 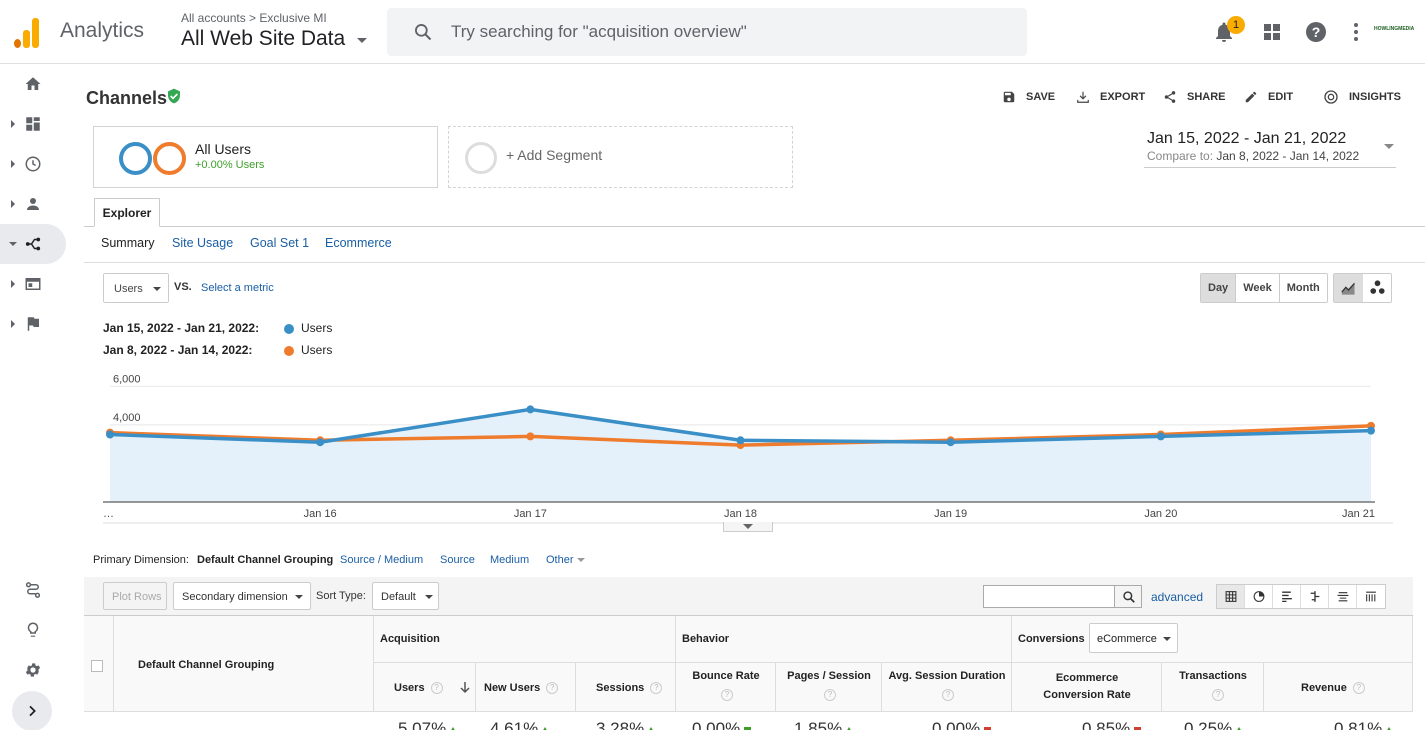 I want to click on acquisition-group-header: Acquisition, so click(x=525, y=639).